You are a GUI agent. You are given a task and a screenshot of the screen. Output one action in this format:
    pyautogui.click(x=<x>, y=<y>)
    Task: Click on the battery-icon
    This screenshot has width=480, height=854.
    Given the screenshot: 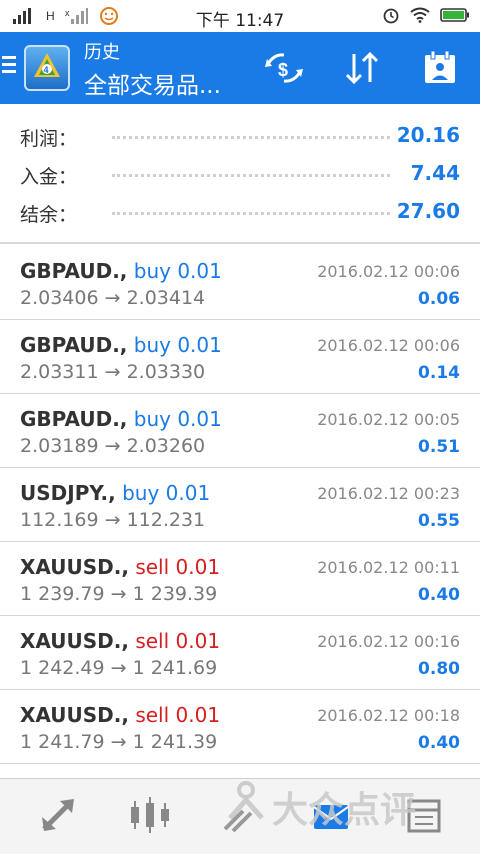 What is the action you would take?
    pyautogui.click(x=454, y=15)
    